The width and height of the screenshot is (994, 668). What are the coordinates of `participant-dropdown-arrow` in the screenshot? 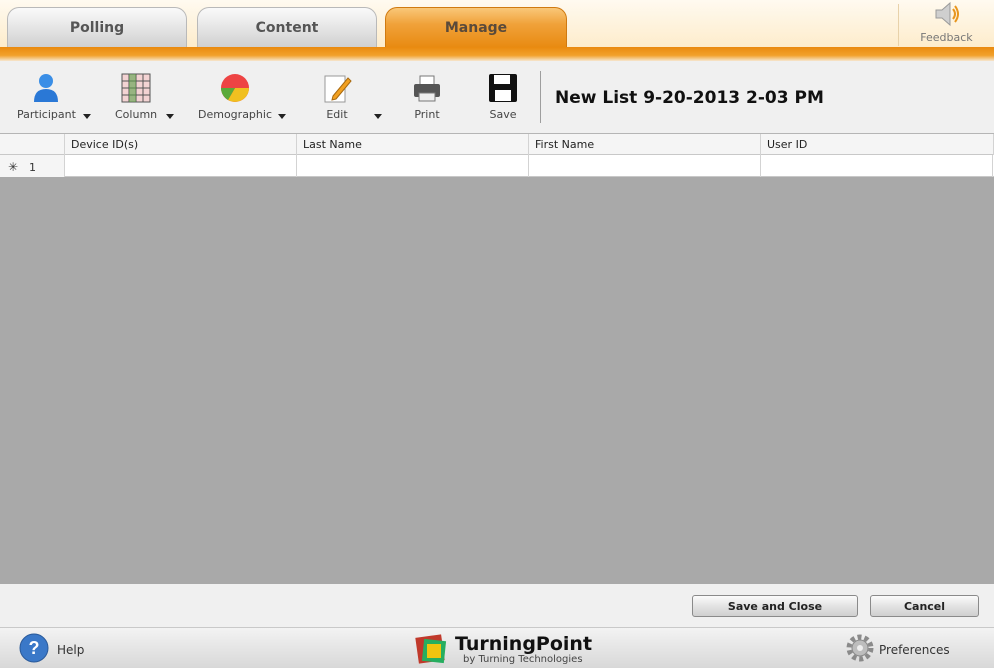 It's located at (87, 117).